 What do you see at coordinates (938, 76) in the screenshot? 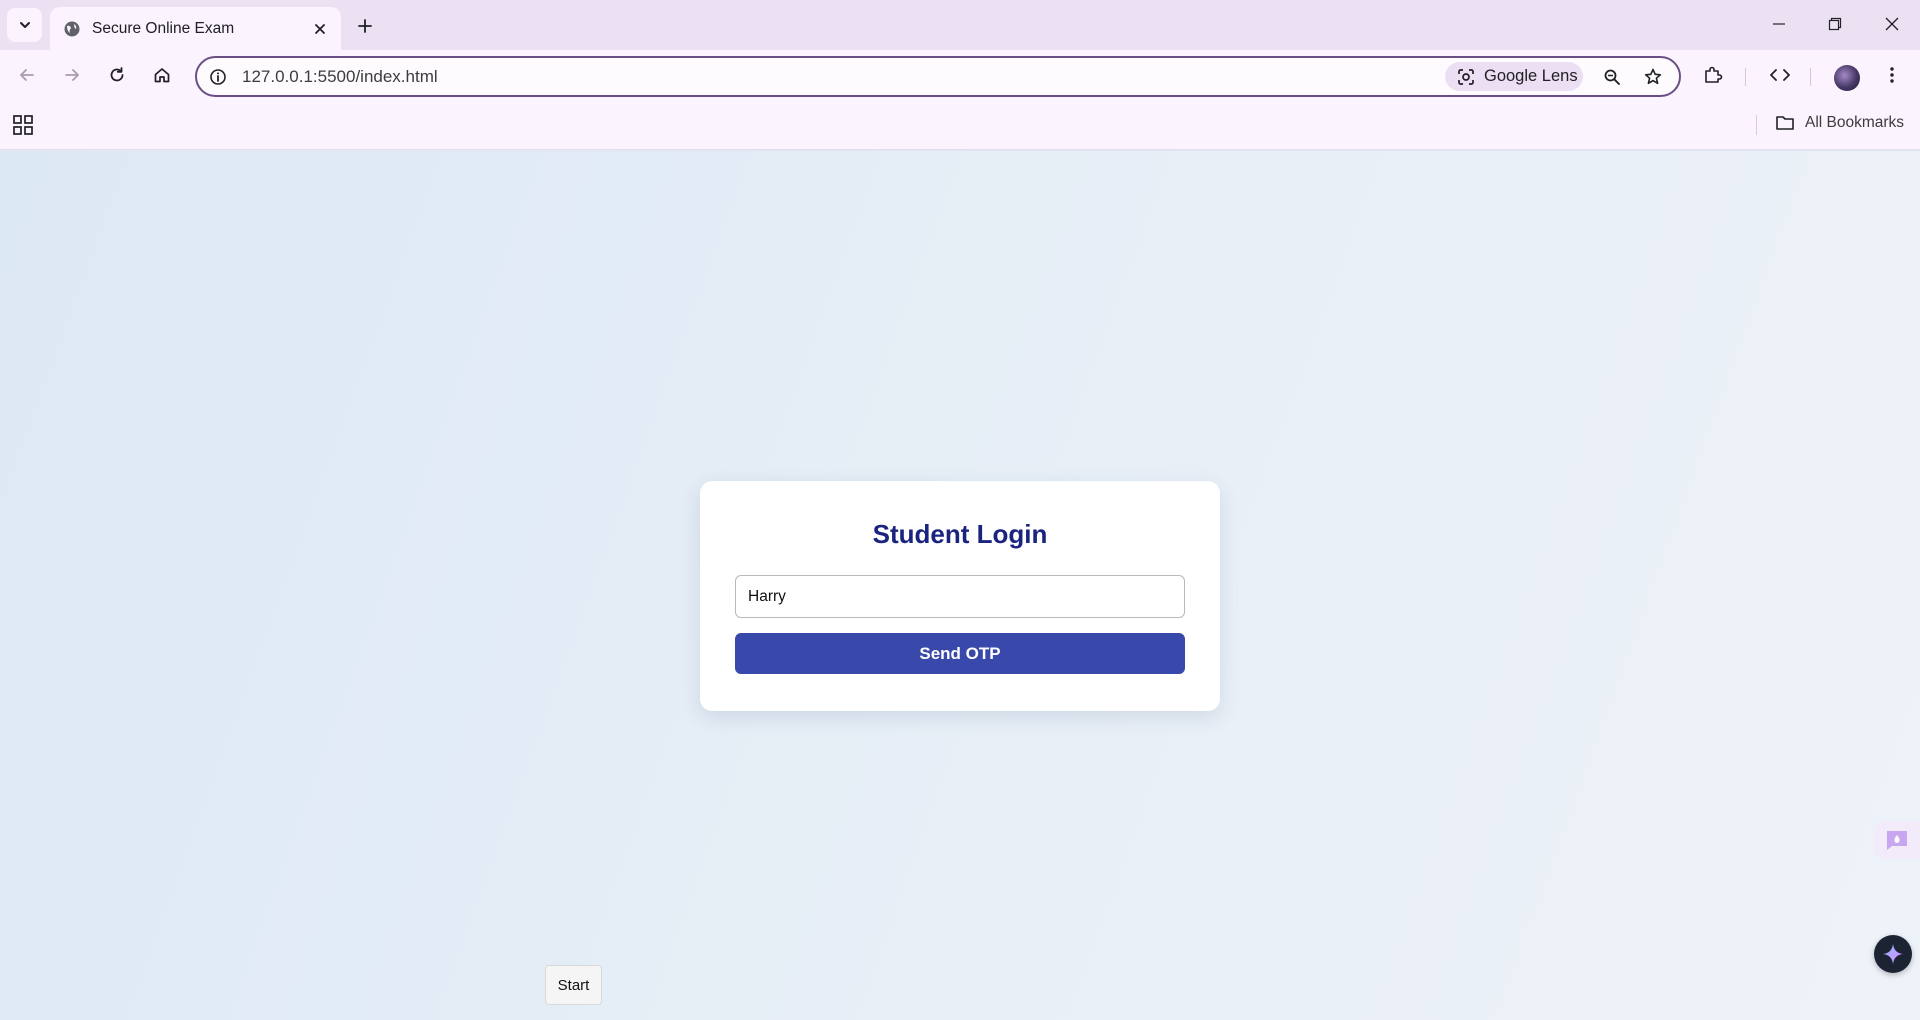
I see `address-bar: 127.0.0.1:5500/index.html Google Lens` at bounding box center [938, 76].